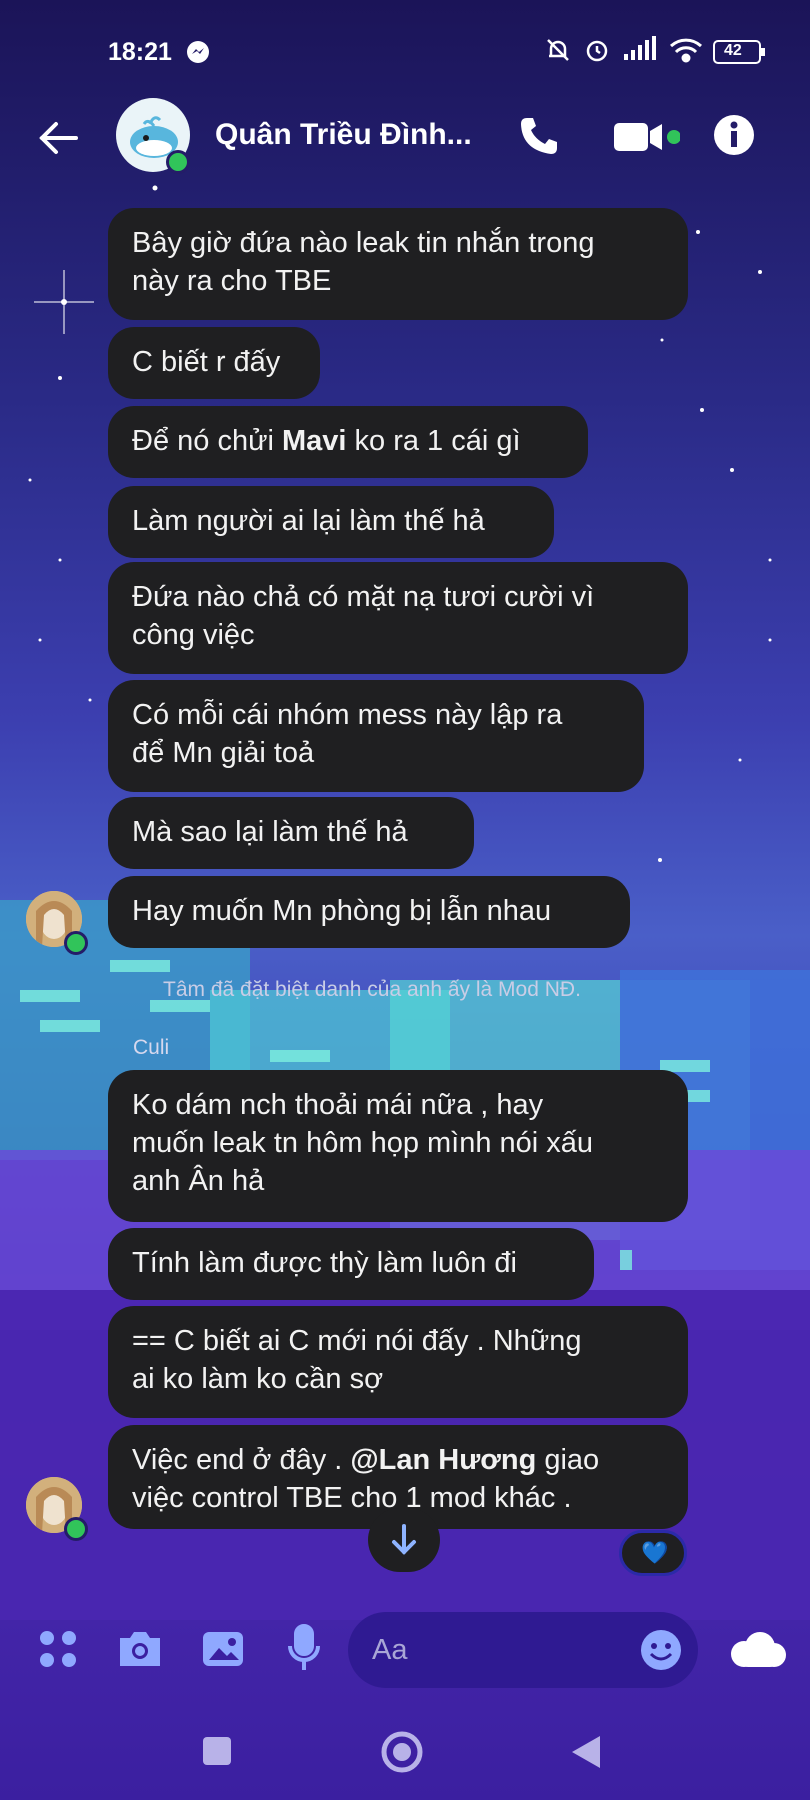 This screenshot has width=810, height=1800. I want to click on gallery-icon, so click(223, 1651).